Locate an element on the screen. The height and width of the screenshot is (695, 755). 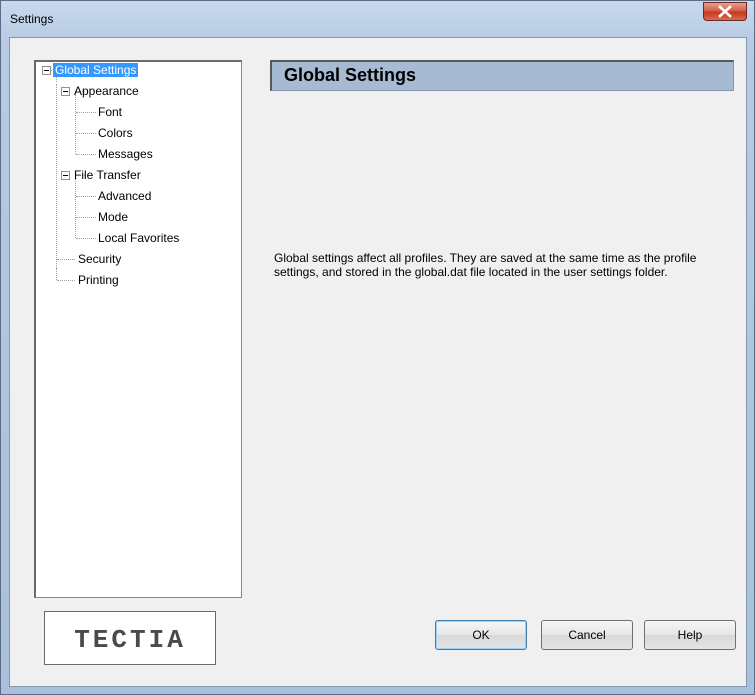
tree-item-printing: Printing is located at coordinates (98, 280).